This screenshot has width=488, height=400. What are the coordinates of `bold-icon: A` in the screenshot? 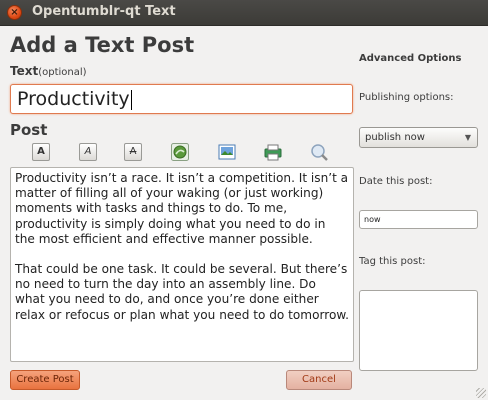 It's located at (41, 151).